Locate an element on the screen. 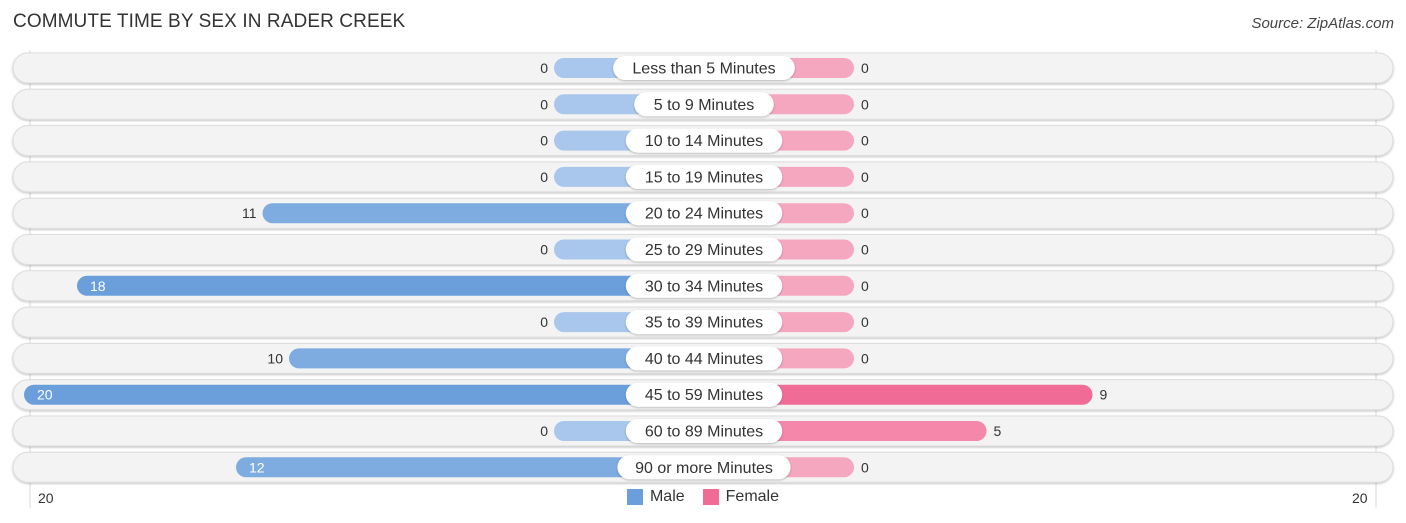  bar-row: 0 5 60 to 89 Minutes is located at coordinates (703, 431).